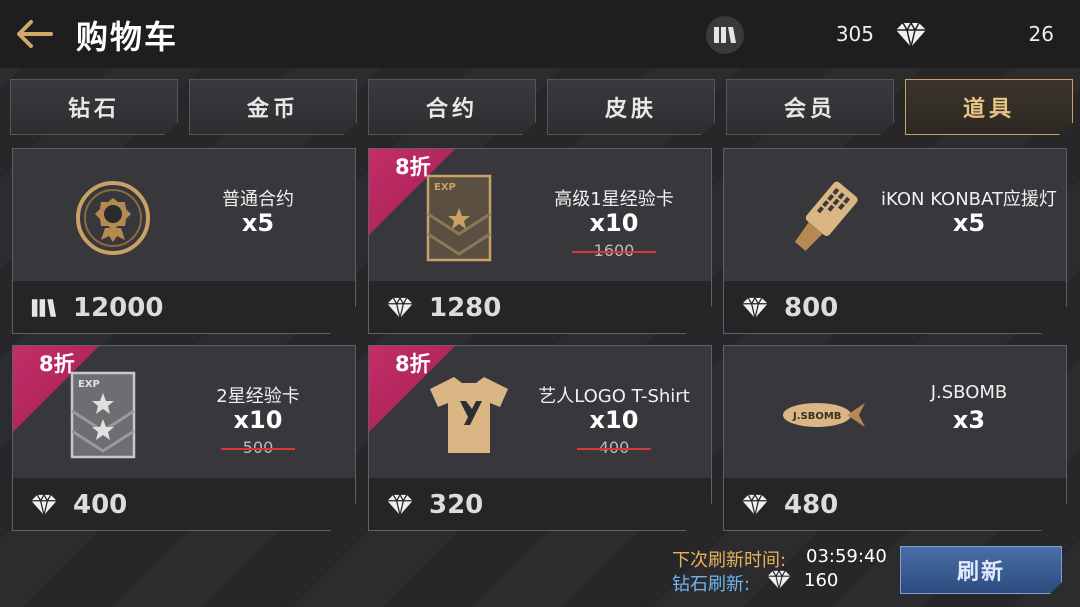 Image resolution: width=1080 pixels, height=607 pixels. I want to click on tab-contract: 合约, so click(452, 107).